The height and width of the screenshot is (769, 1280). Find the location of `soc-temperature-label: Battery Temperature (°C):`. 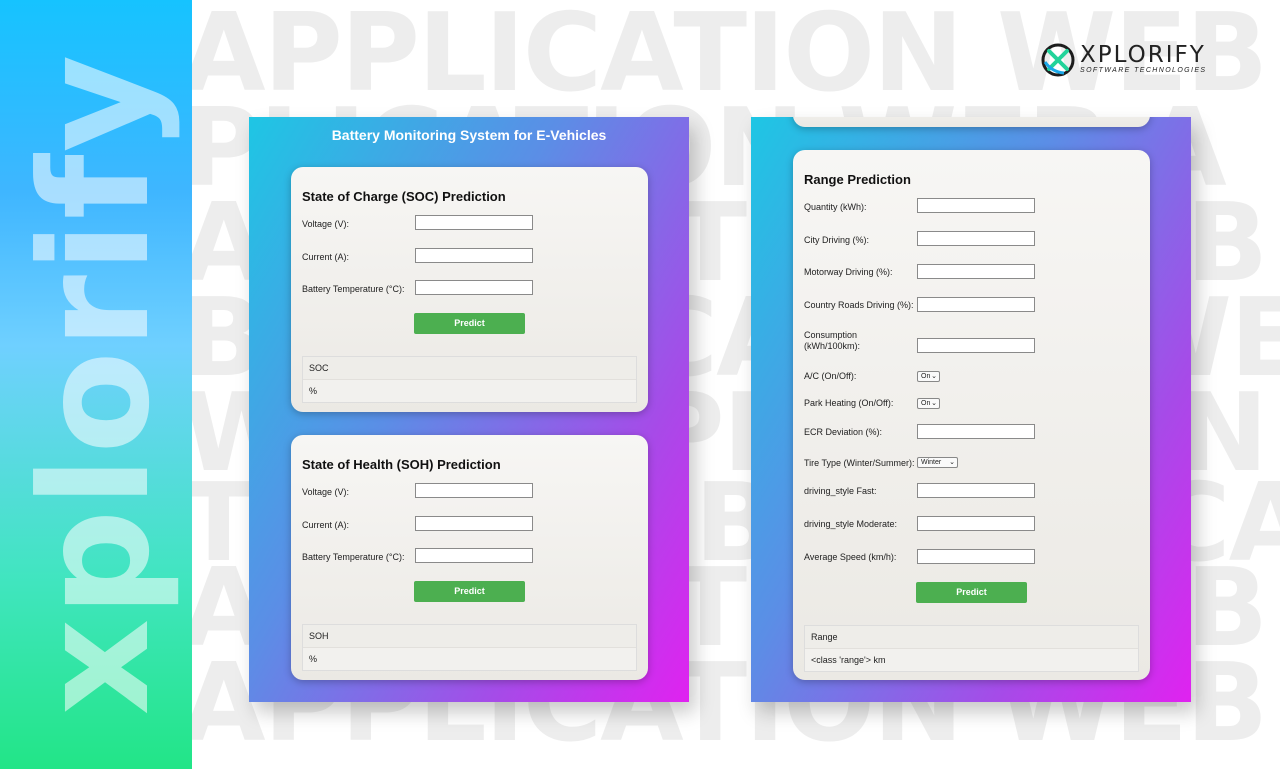

soc-temperature-label: Battery Temperature (°C): is located at coordinates (353, 289).